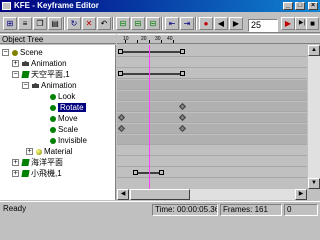  I want to click on paste-icon: ▤, so click(55, 23).